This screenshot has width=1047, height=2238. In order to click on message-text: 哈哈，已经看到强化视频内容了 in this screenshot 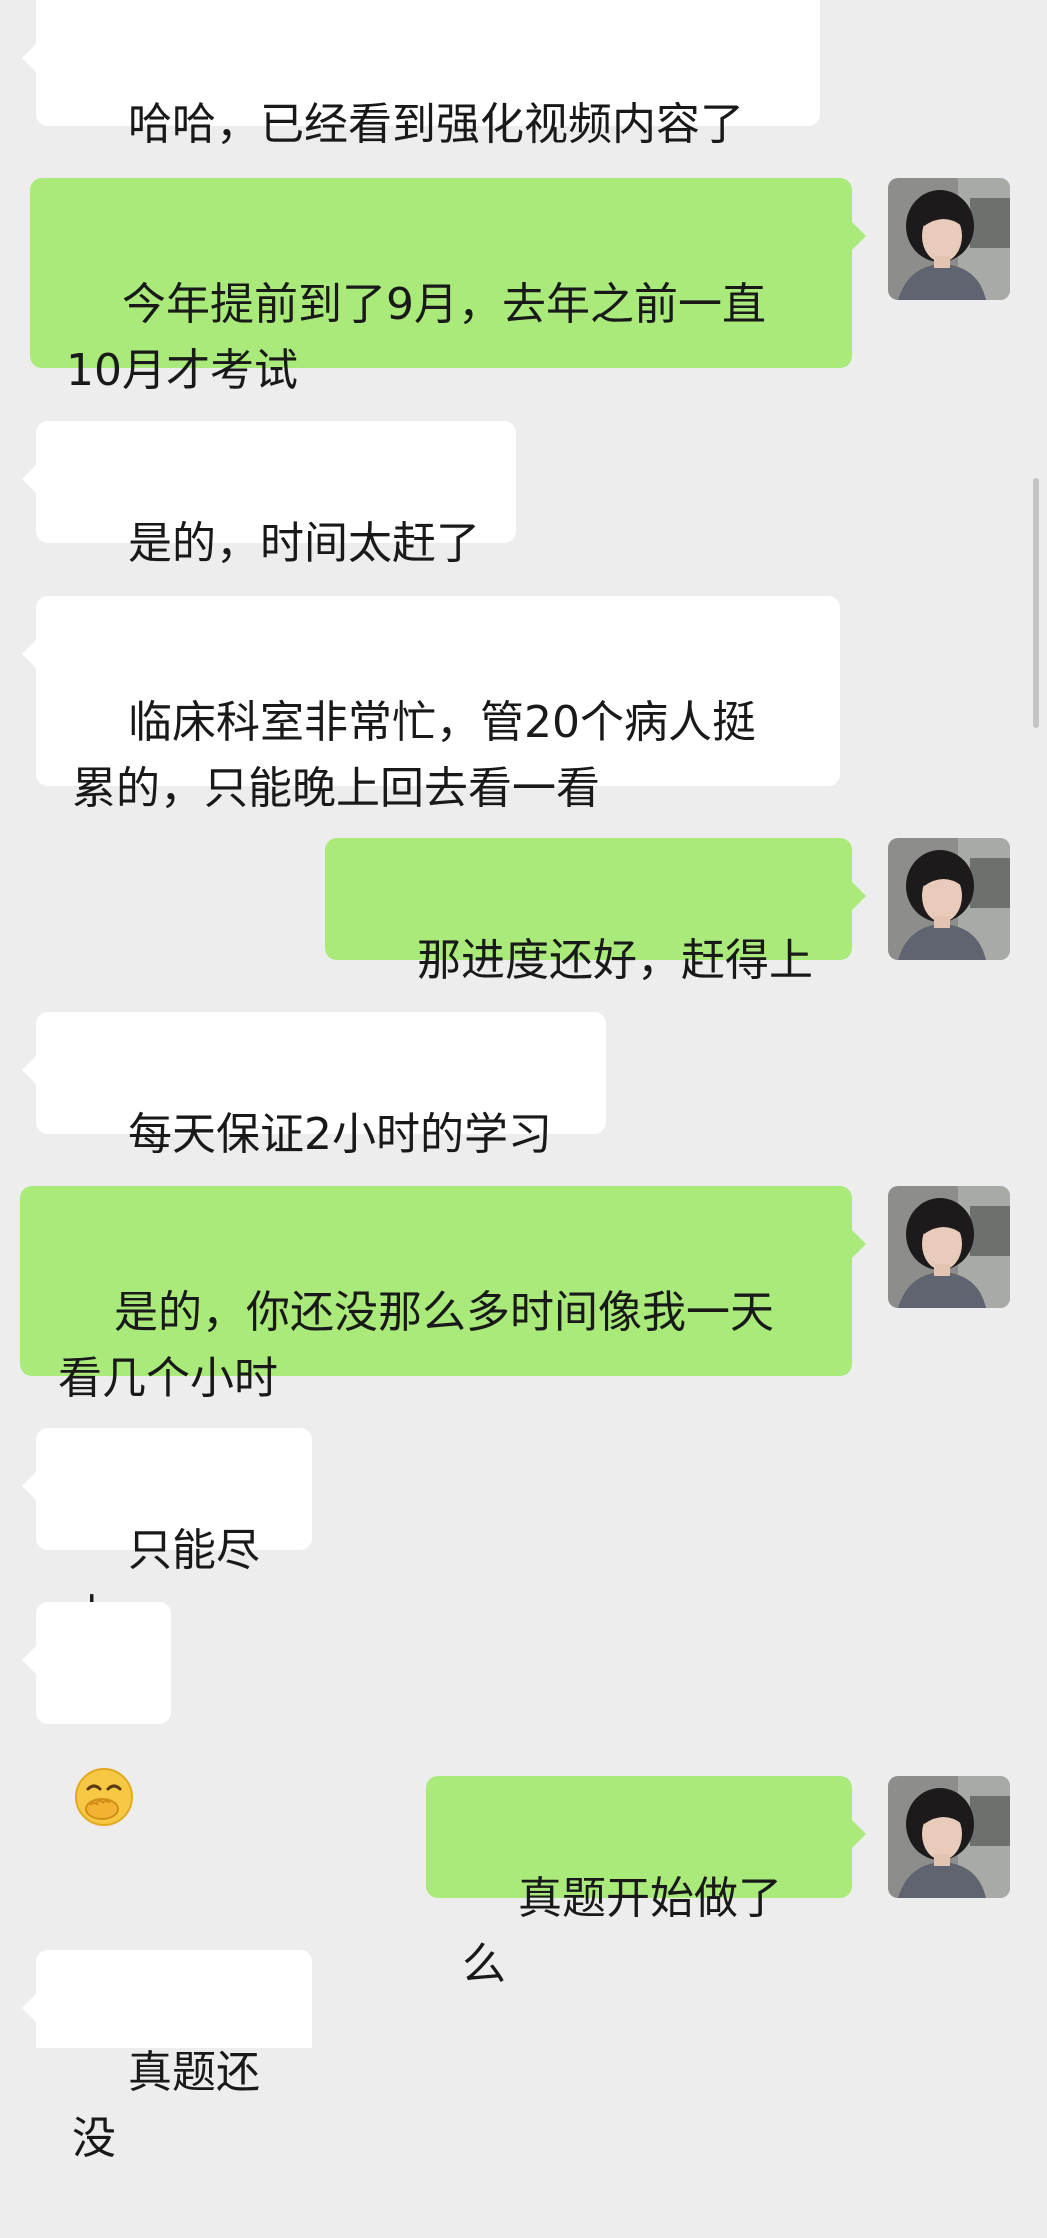, I will do `click(435, 124)`.